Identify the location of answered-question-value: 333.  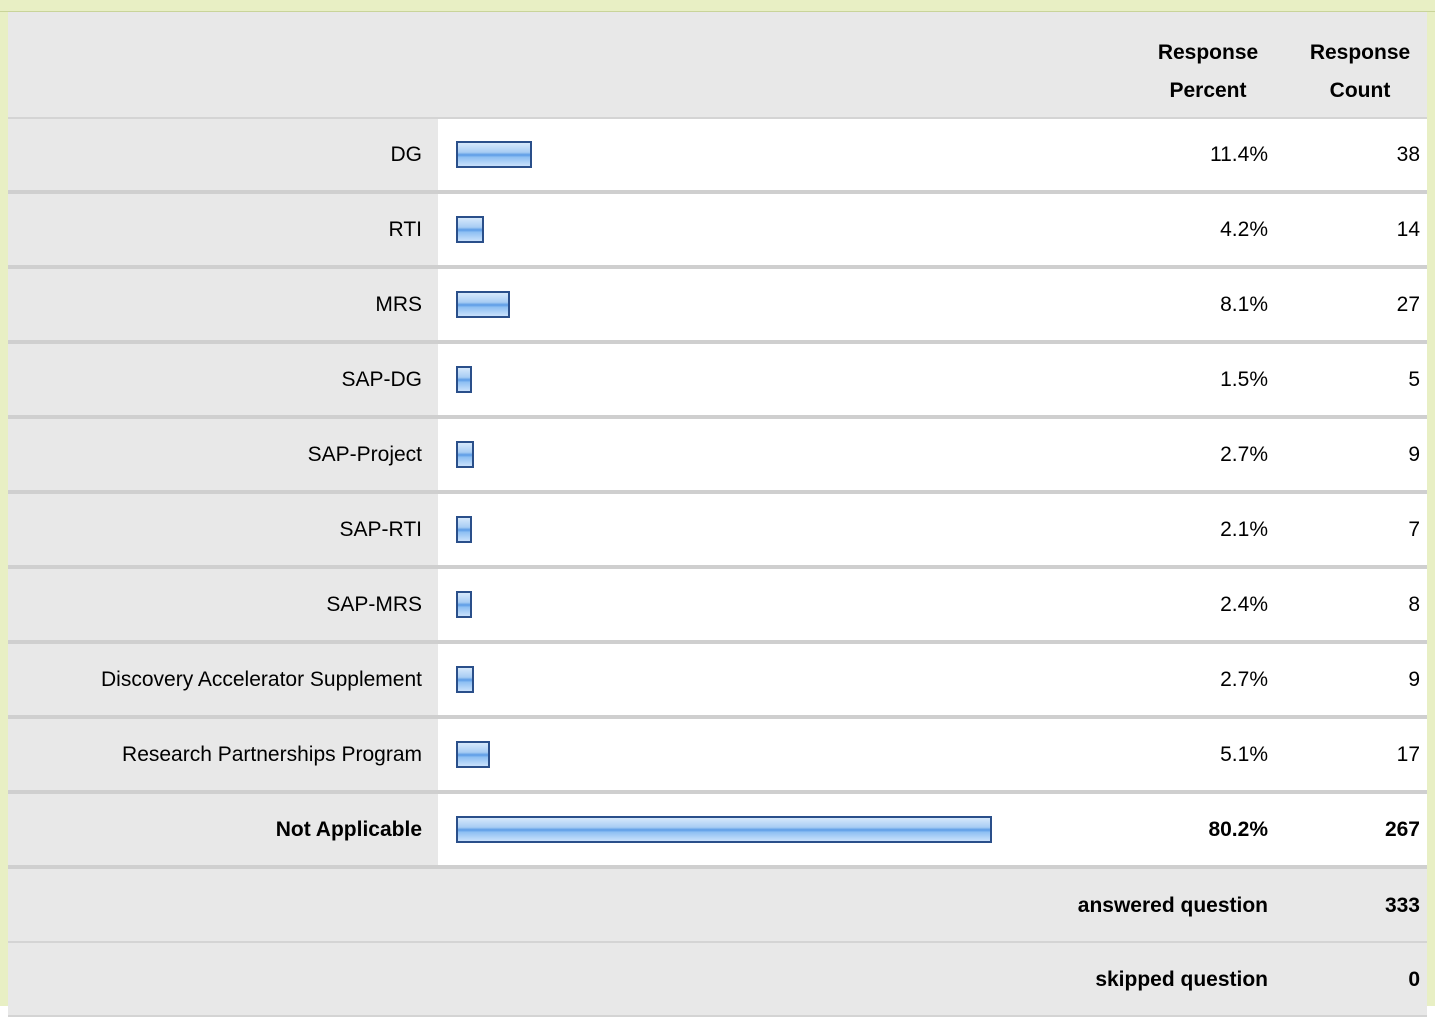
(1402, 905).